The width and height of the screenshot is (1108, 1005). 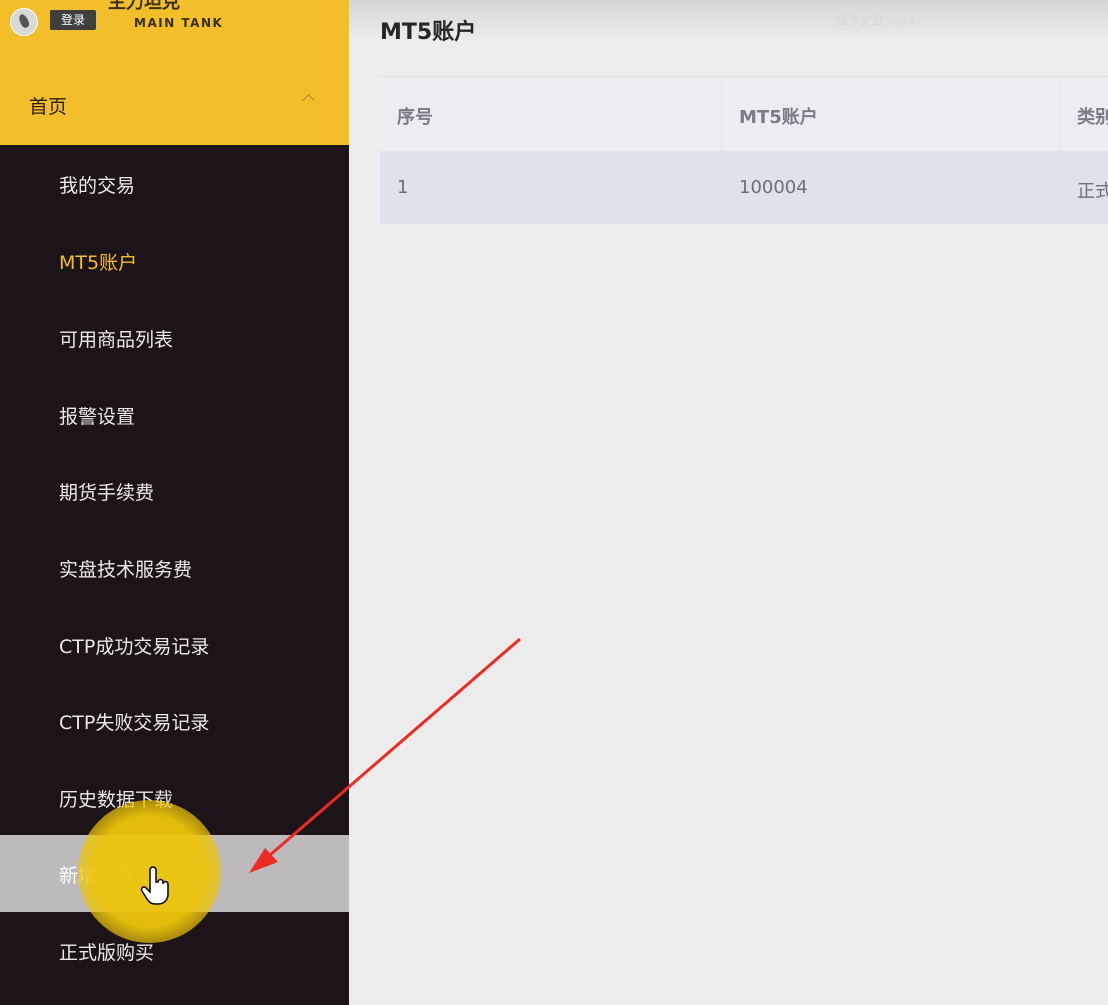 What do you see at coordinates (48, 107) in the screenshot?
I see `home-label: 首页` at bounding box center [48, 107].